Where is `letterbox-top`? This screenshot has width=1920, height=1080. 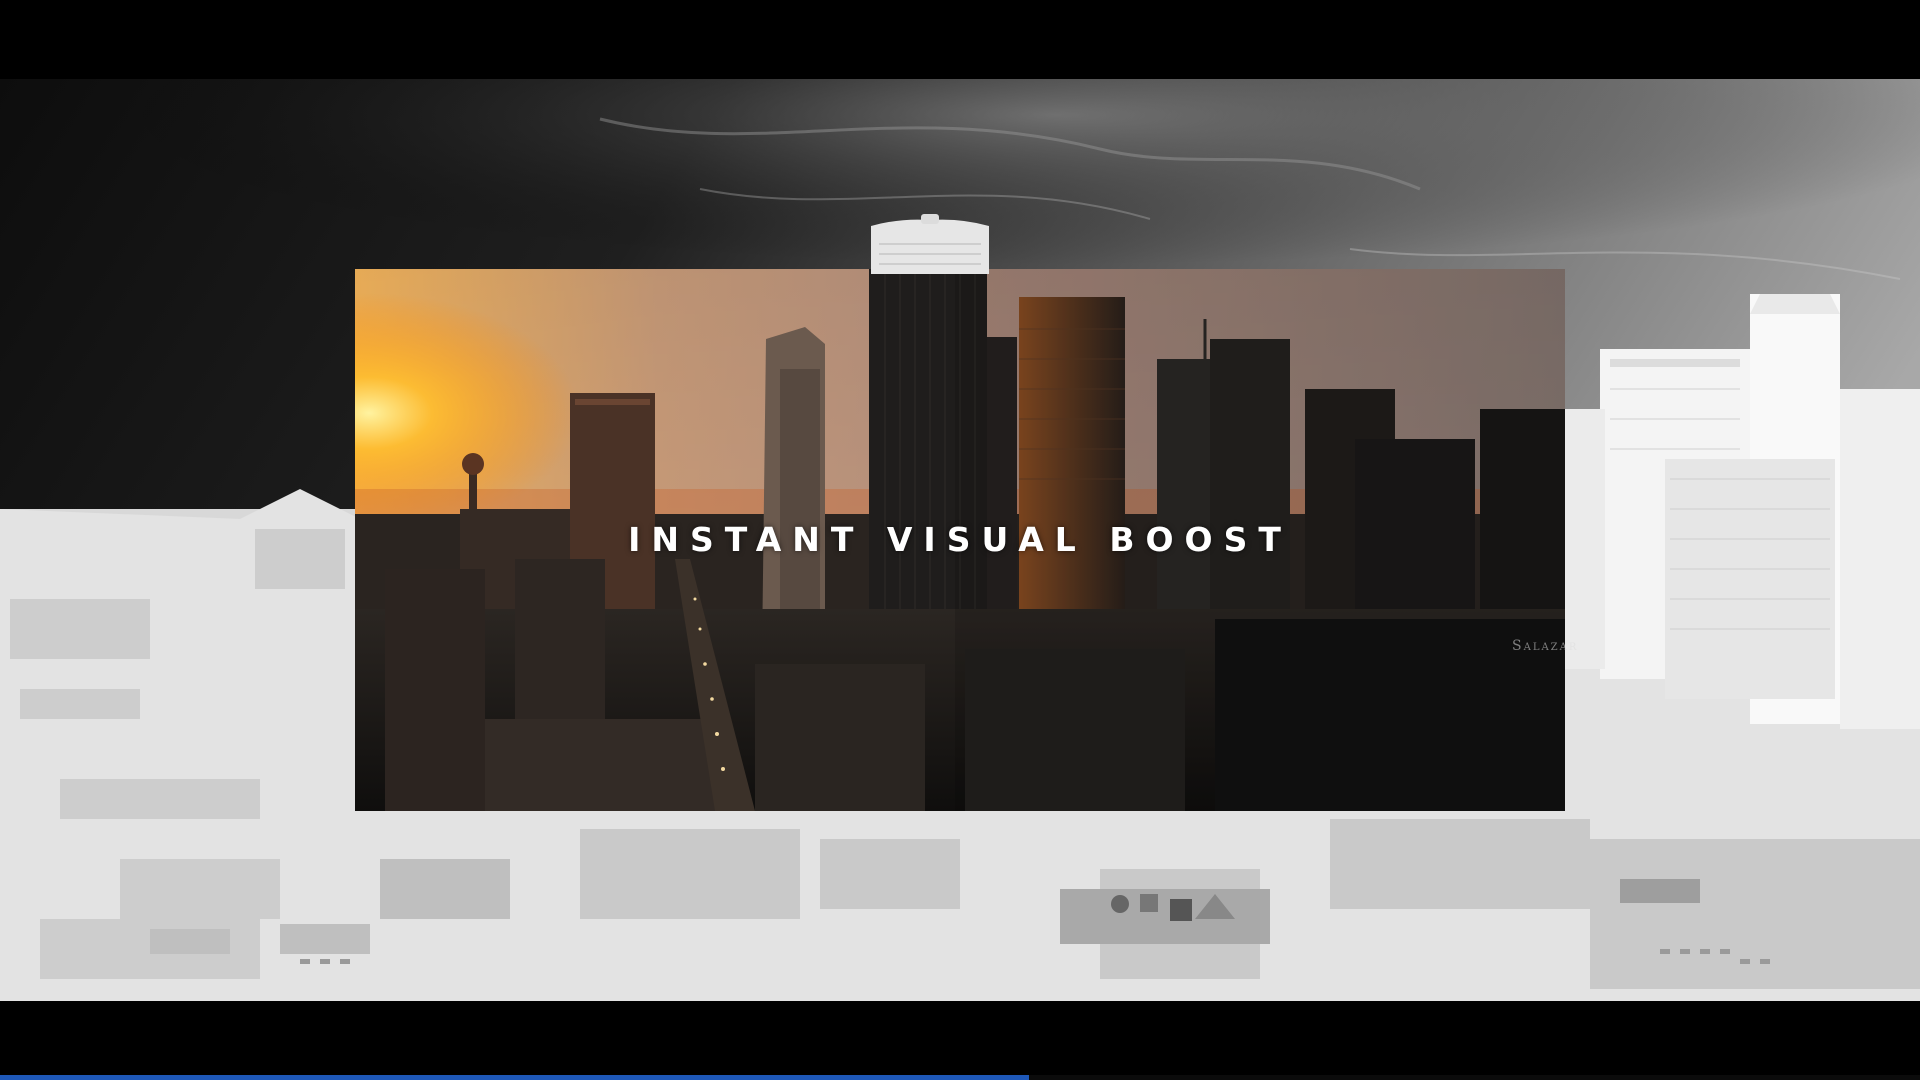
letterbox-top is located at coordinates (960, 39).